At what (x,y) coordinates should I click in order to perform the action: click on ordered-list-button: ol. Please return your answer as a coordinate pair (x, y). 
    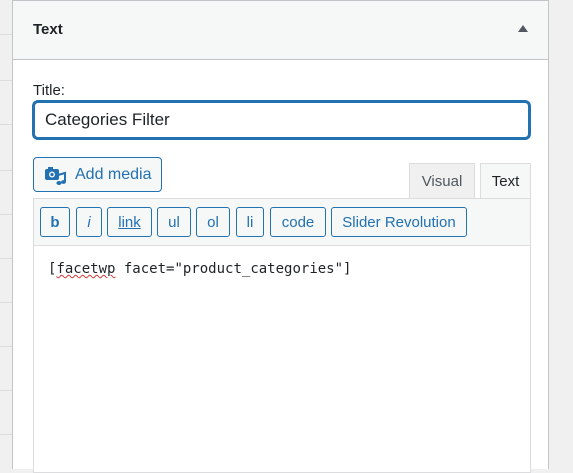
    Looking at the image, I should click on (213, 222).